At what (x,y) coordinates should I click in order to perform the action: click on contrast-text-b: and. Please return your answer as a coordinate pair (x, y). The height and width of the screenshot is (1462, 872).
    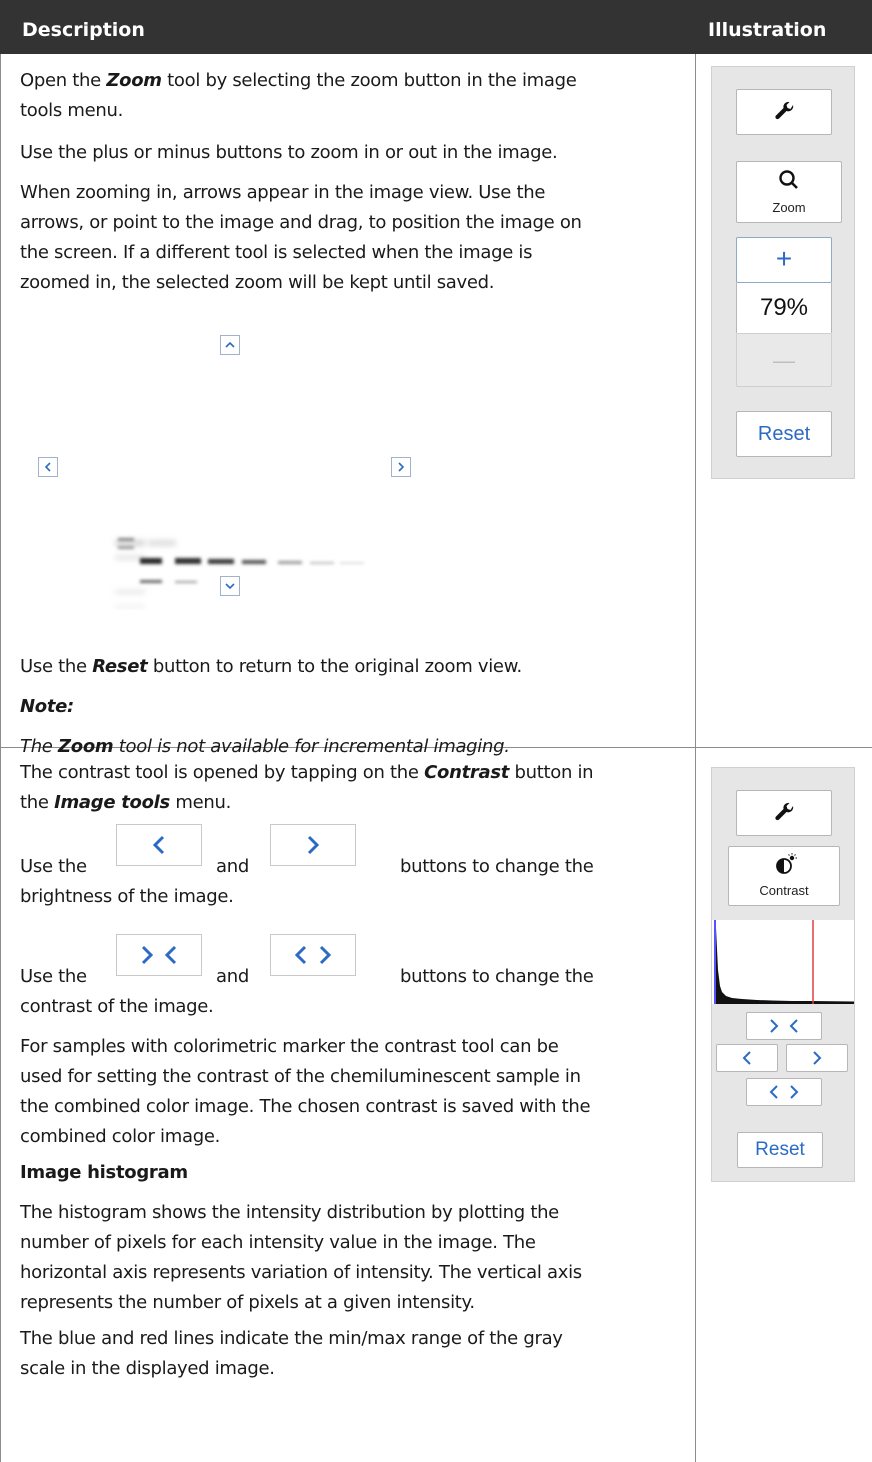
    Looking at the image, I should click on (232, 976).